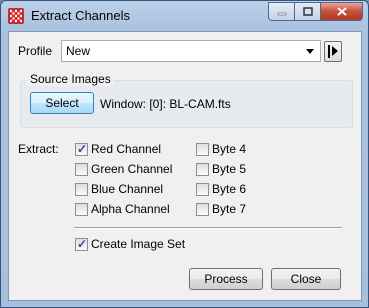 This screenshot has width=369, height=308. Describe the element at coordinates (16, 16) in the screenshot. I see `app-logo-icon` at that location.